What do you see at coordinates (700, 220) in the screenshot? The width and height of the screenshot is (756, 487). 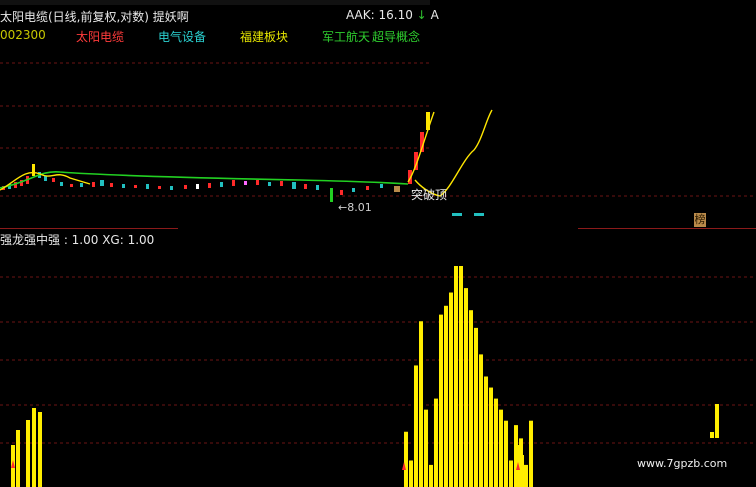 I see `ranking-badge: 榜` at bounding box center [700, 220].